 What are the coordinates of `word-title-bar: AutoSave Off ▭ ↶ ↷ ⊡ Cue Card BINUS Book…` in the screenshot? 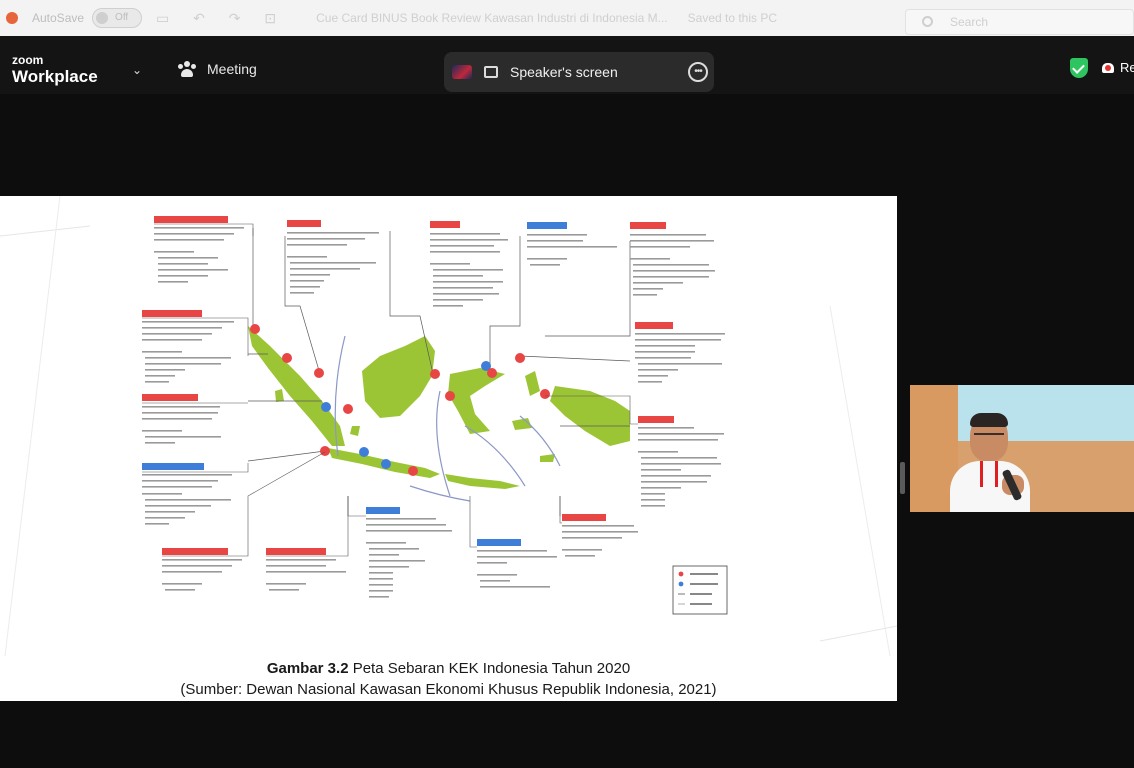 It's located at (567, 18).